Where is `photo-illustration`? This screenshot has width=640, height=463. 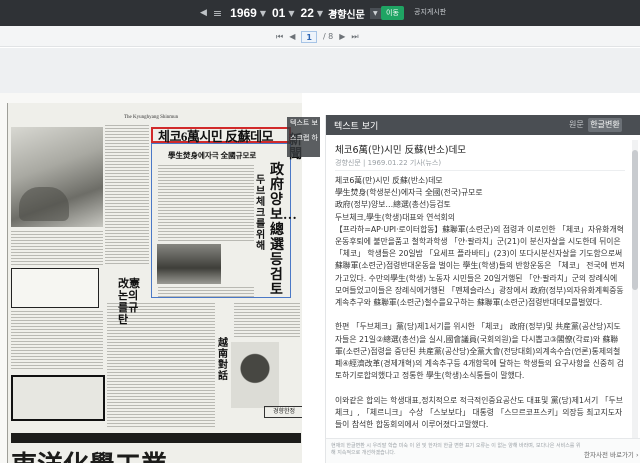 photo-illustration is located at coordinates (255, 375).